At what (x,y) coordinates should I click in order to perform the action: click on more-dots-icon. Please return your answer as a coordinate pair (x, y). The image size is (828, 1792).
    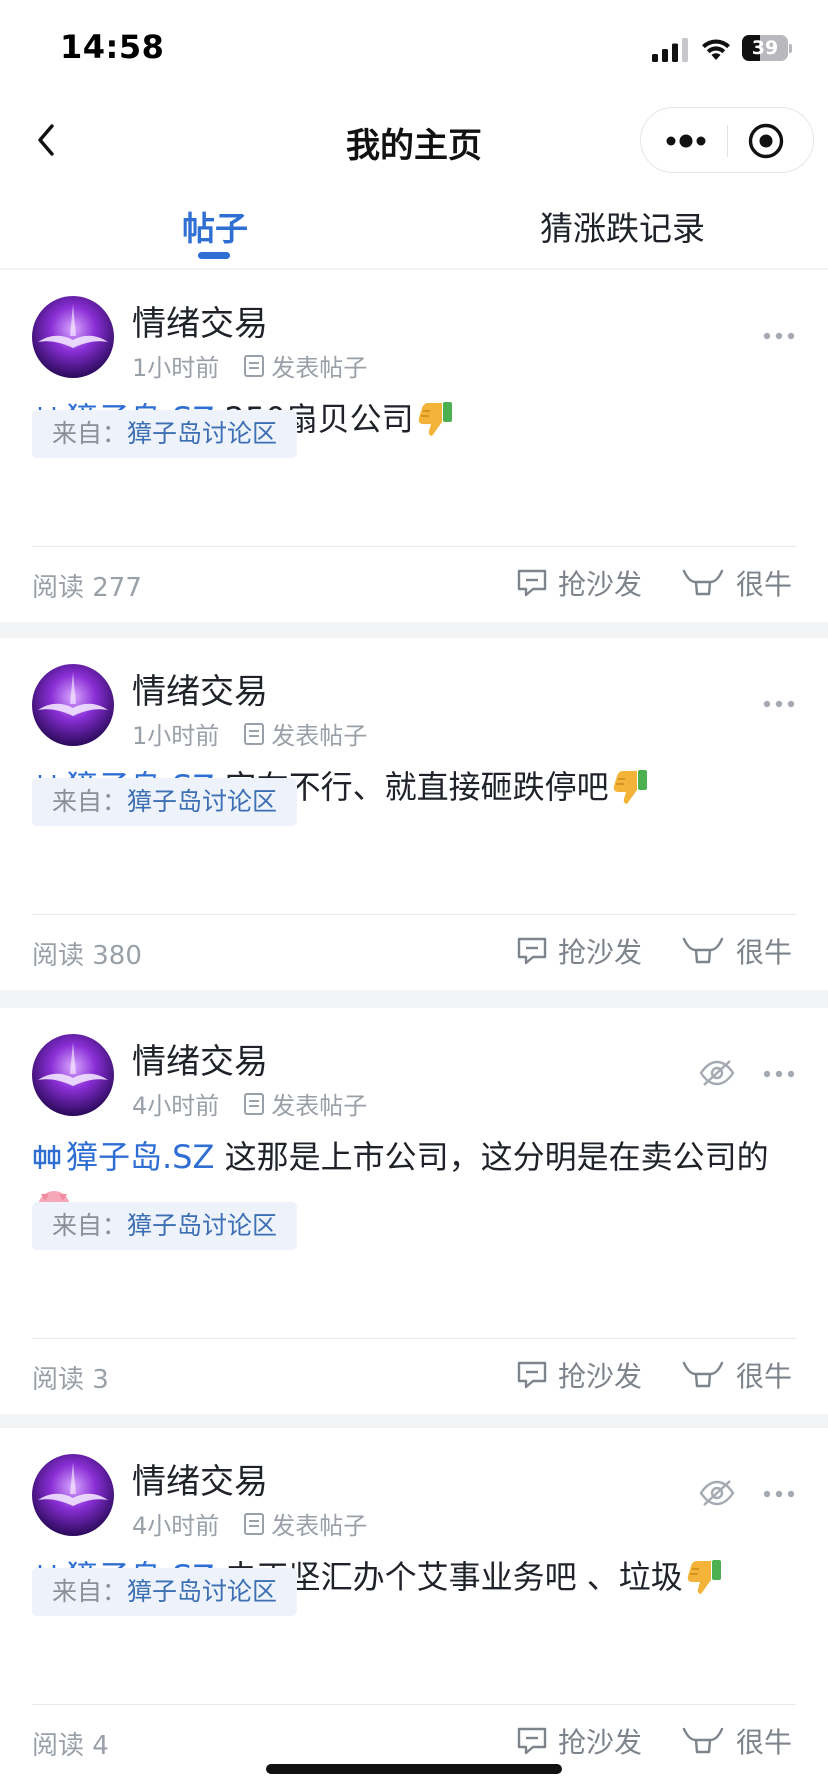
    Looking at the image, I should click on (686, 141).